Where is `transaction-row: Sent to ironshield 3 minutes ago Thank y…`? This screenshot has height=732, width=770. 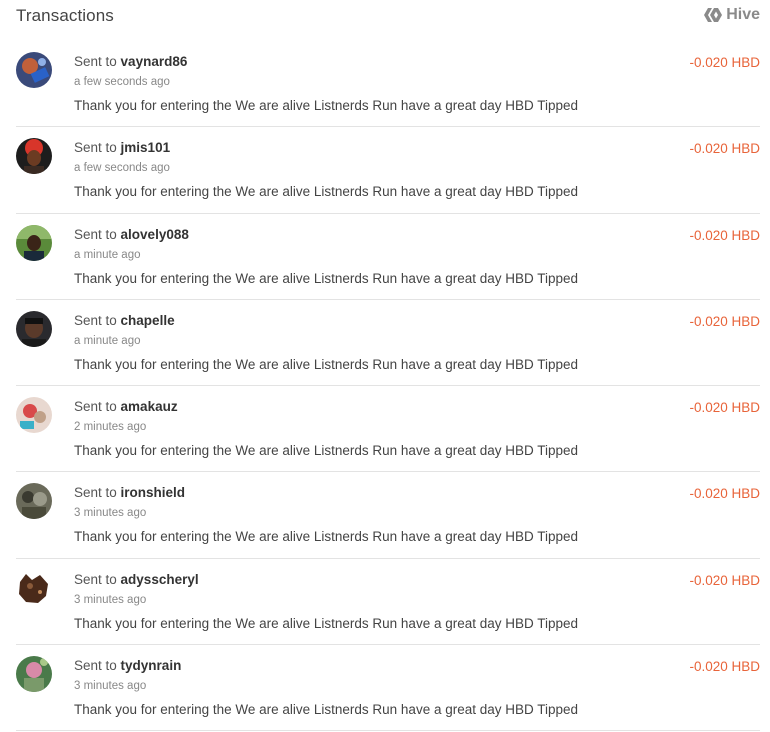 transaction-row: Sent to ironshield 3 minutes ago Thank y… is located at coordinates (388, 515).